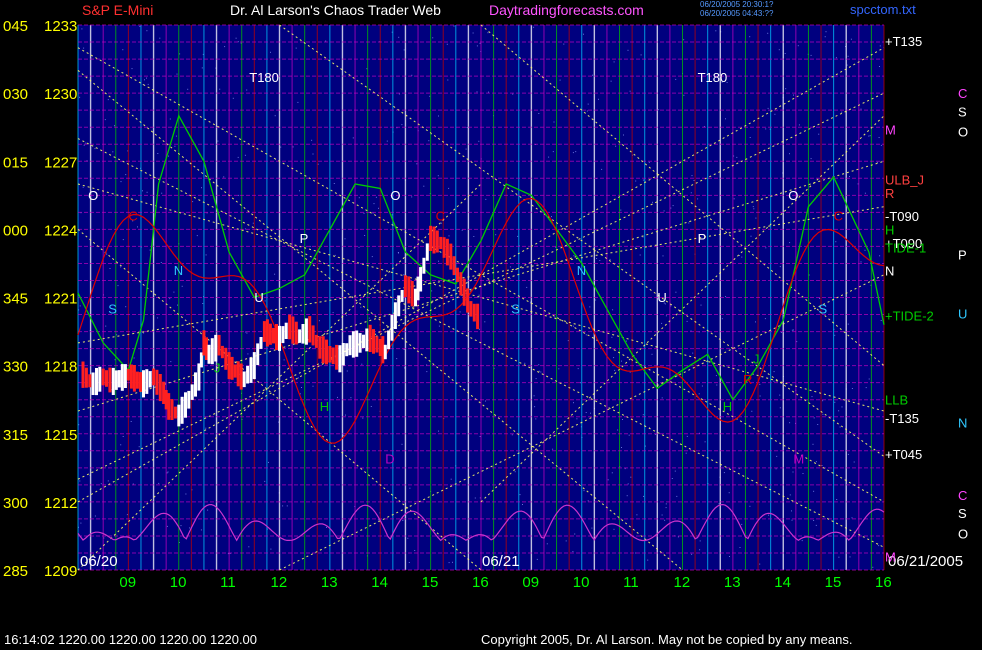  I want to click on last-quote: 16:14:02 1220.00 1220.00 1220.00 1220.00, so click(131, 639).